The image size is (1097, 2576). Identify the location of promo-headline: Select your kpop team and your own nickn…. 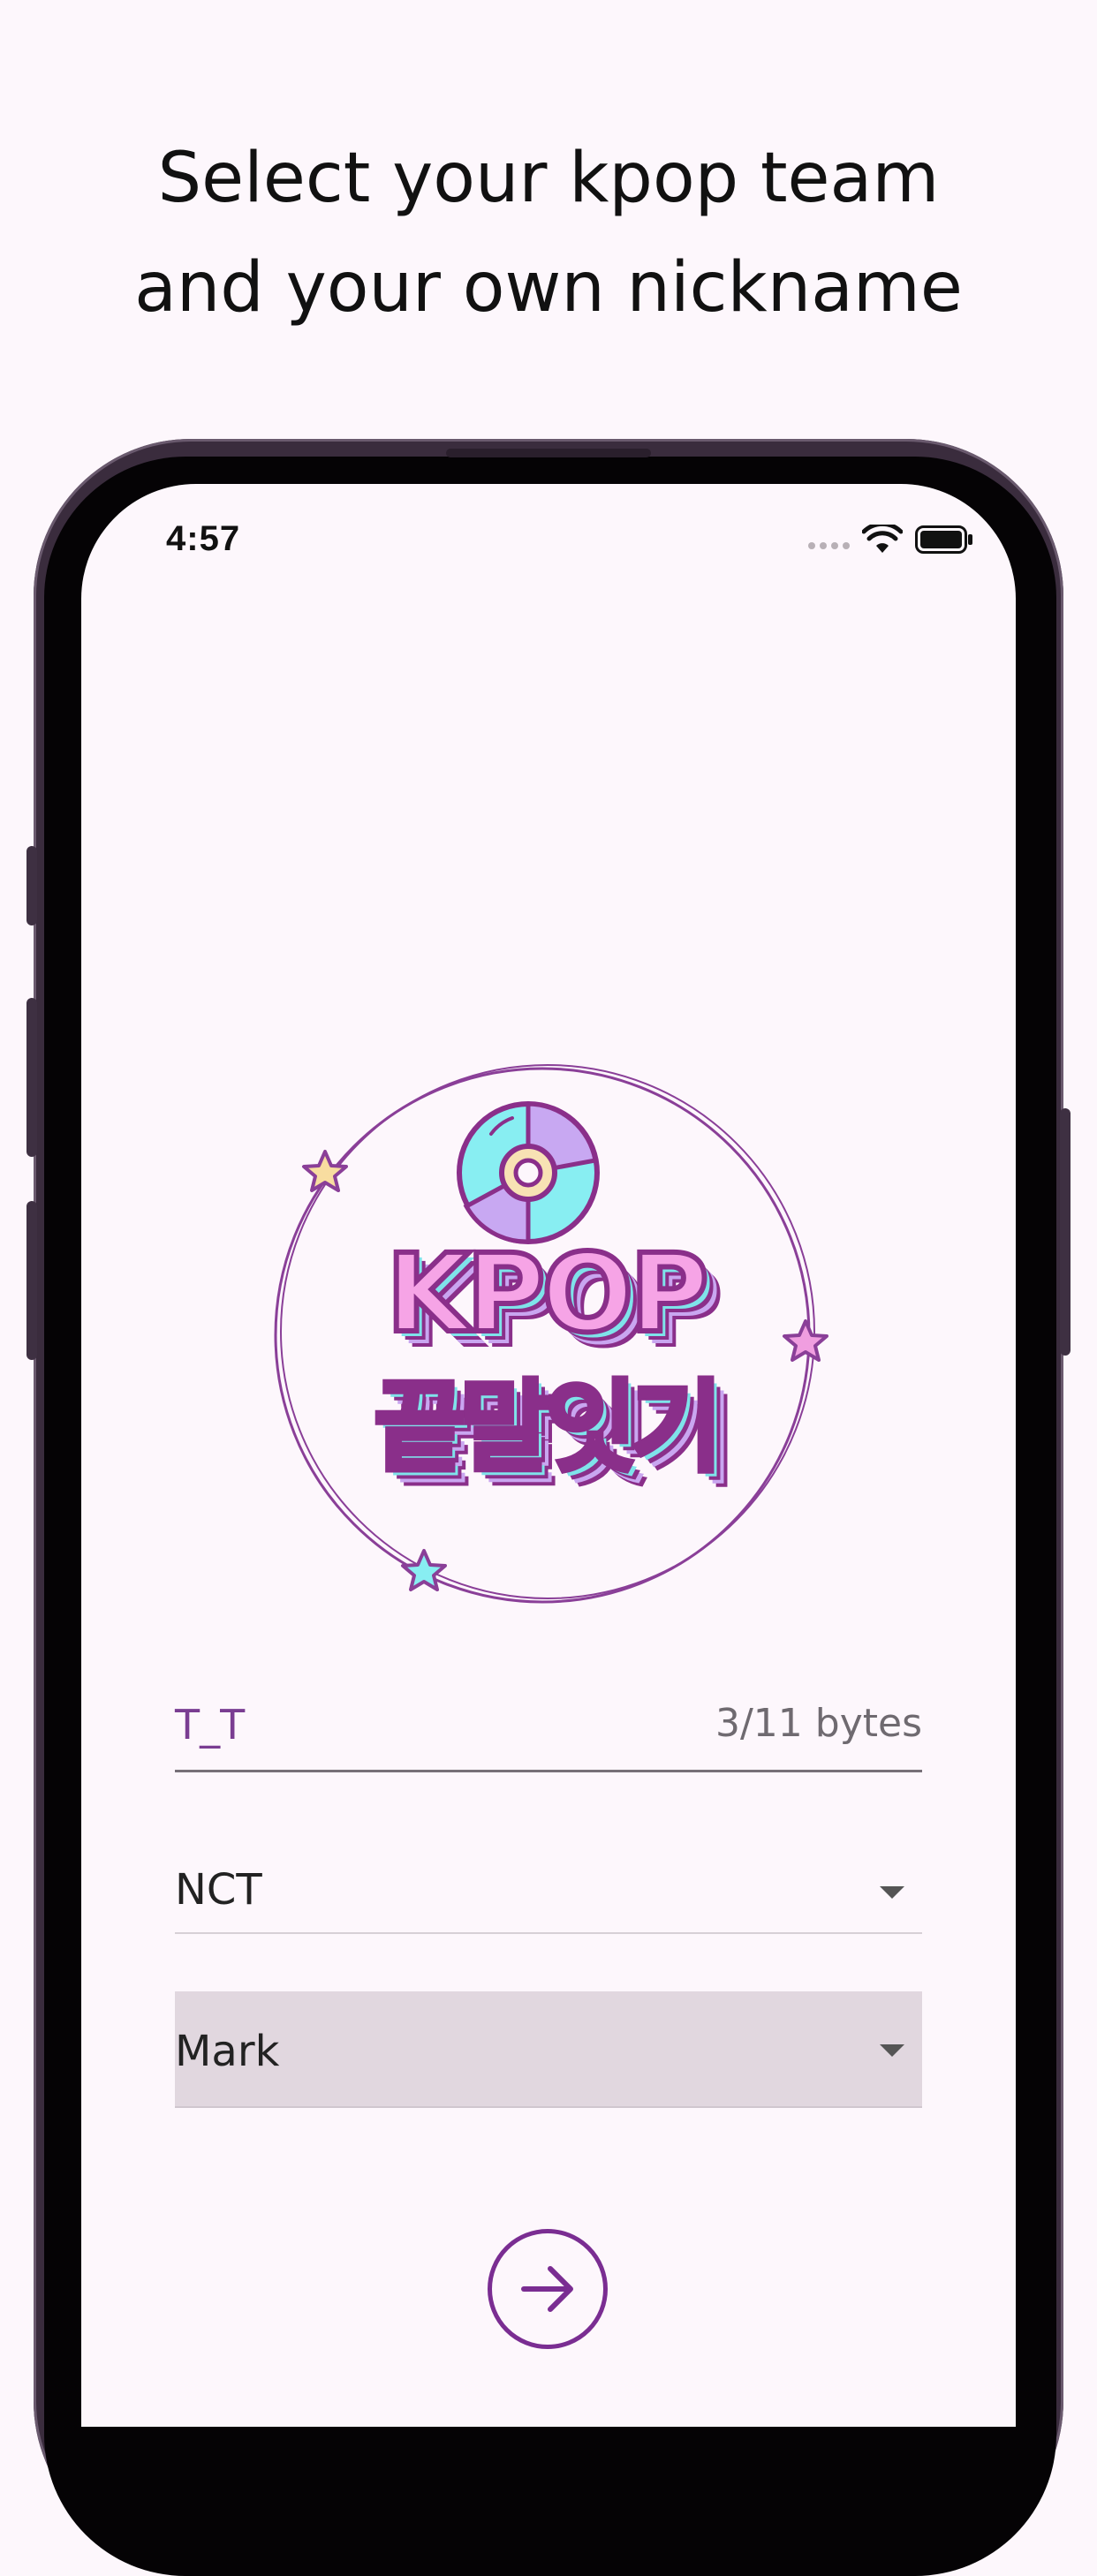
(548, 233).